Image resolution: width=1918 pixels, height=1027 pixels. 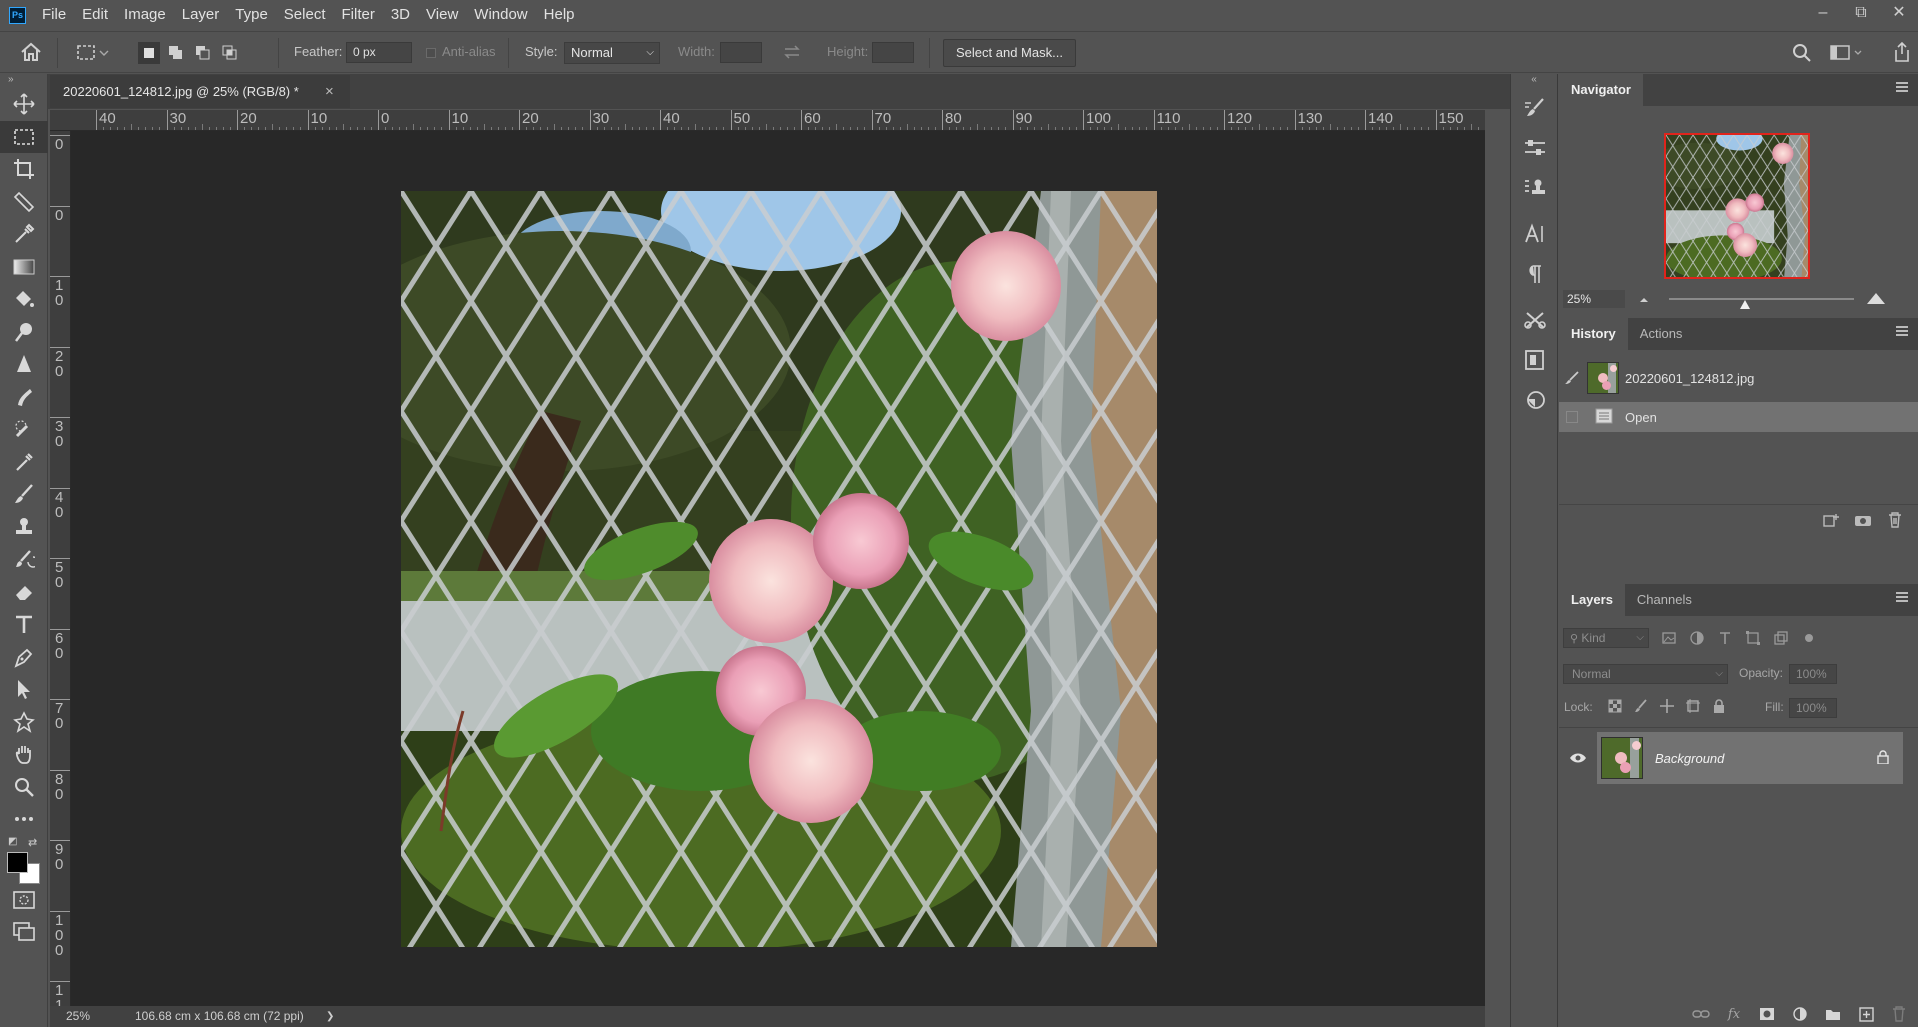 I want to click on frame-icon, so click(x=24, y=202).